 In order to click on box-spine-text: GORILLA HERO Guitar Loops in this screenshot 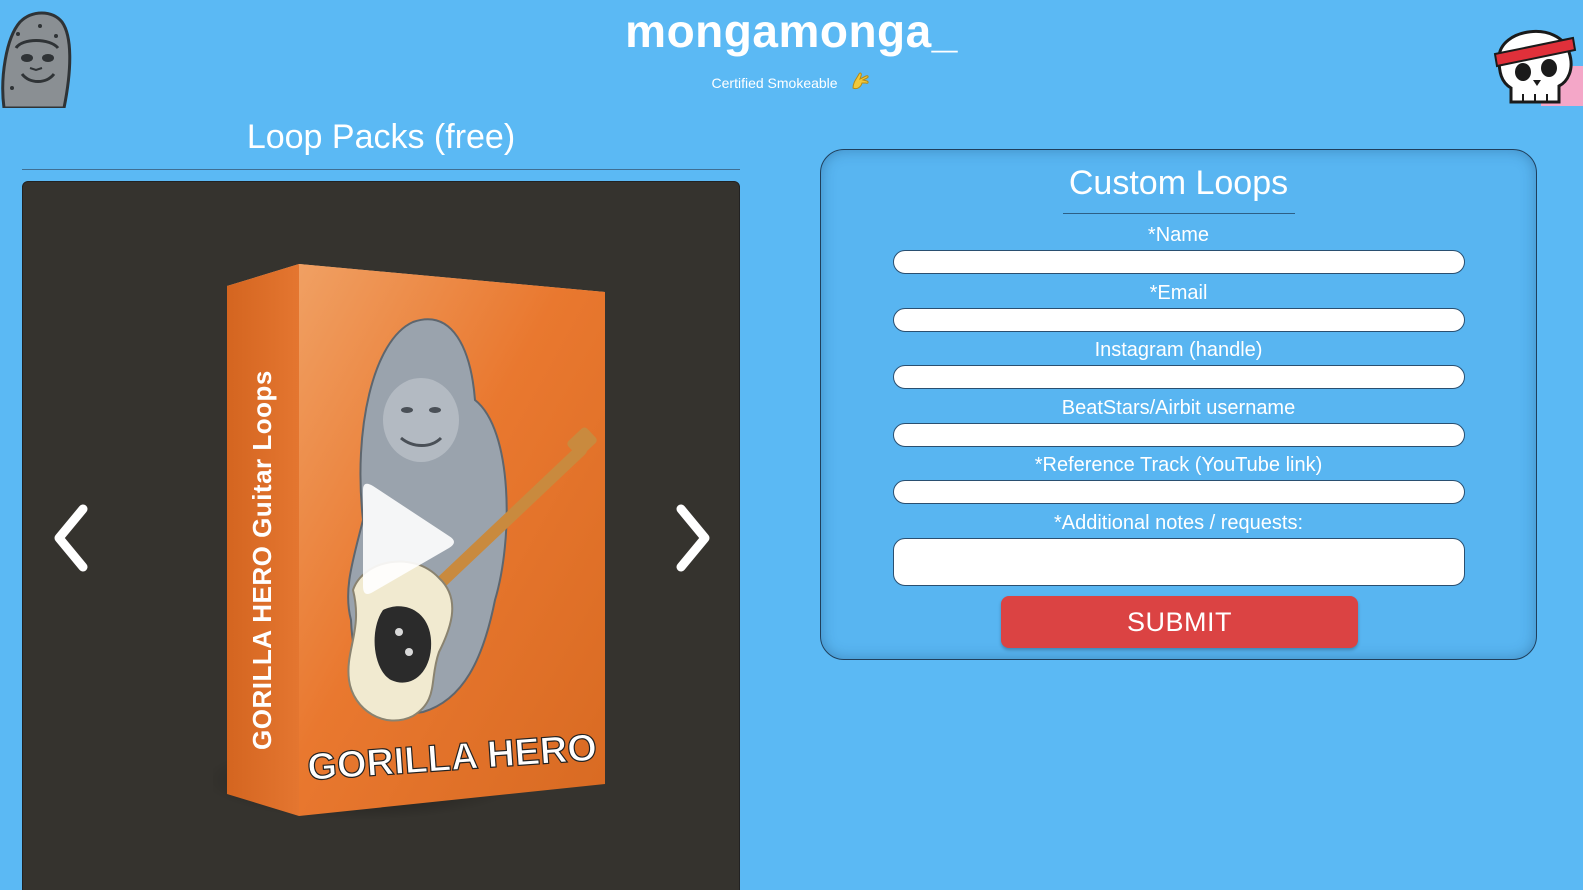, I will do `click(262, 560)`.